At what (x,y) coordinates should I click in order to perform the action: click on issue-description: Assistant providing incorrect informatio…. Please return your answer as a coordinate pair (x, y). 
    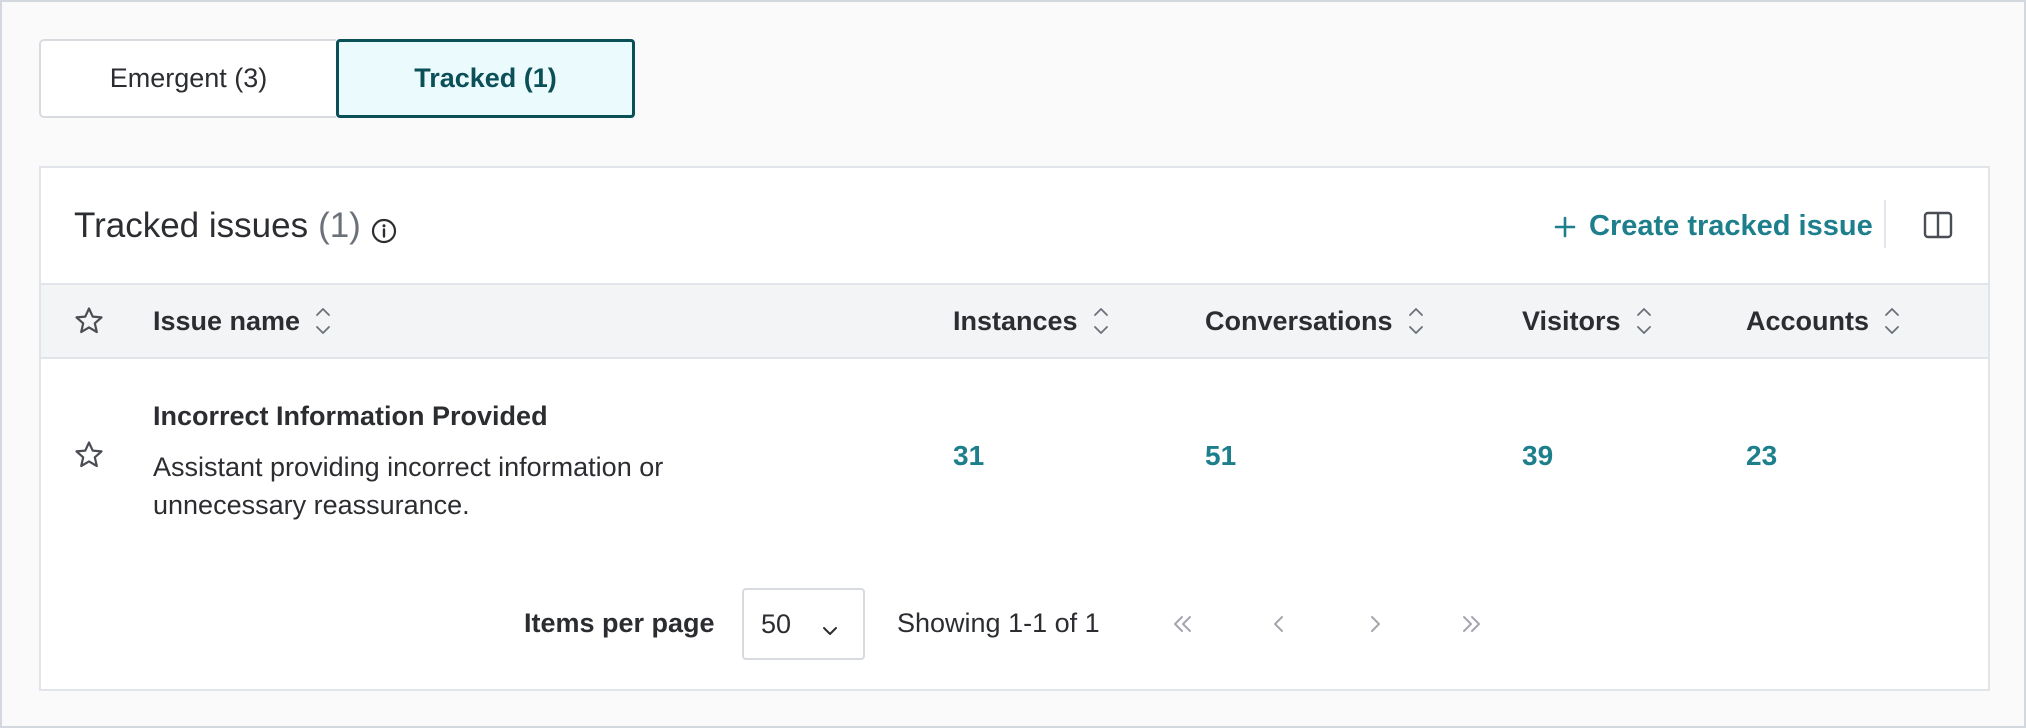
    Looking at the image, I should click on (408, 486).